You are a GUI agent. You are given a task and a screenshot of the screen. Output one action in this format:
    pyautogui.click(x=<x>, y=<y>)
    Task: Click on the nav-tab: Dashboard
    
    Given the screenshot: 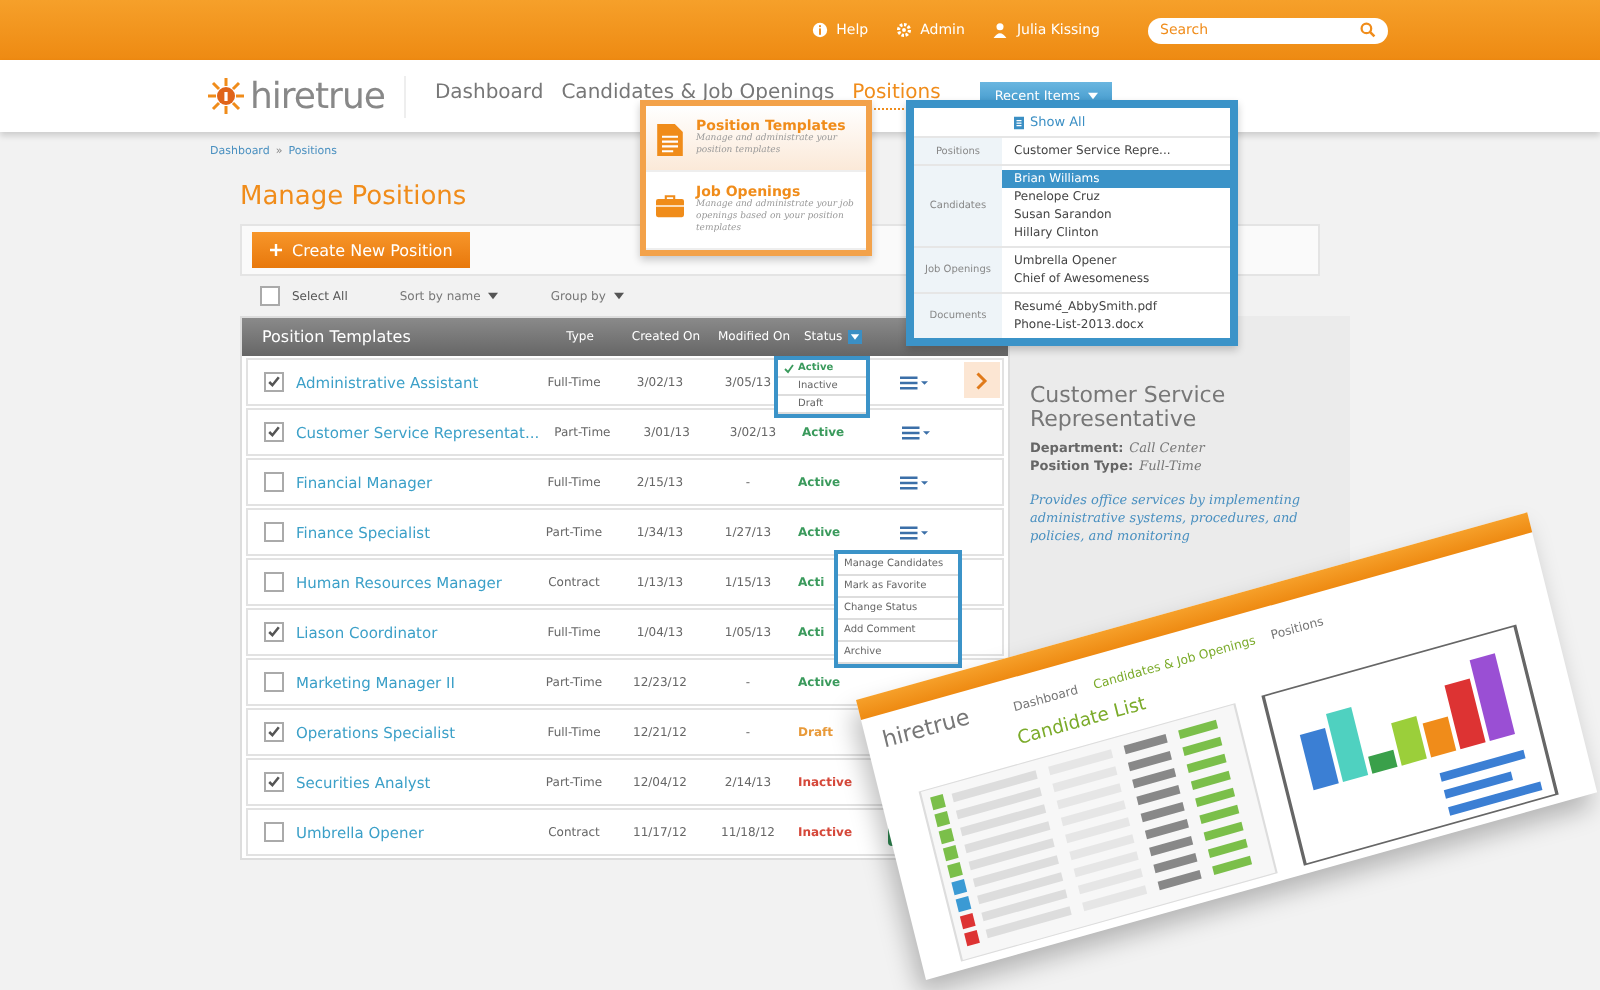 What is the action you would take?
    pyautogui.click(x=489, y=96)
    